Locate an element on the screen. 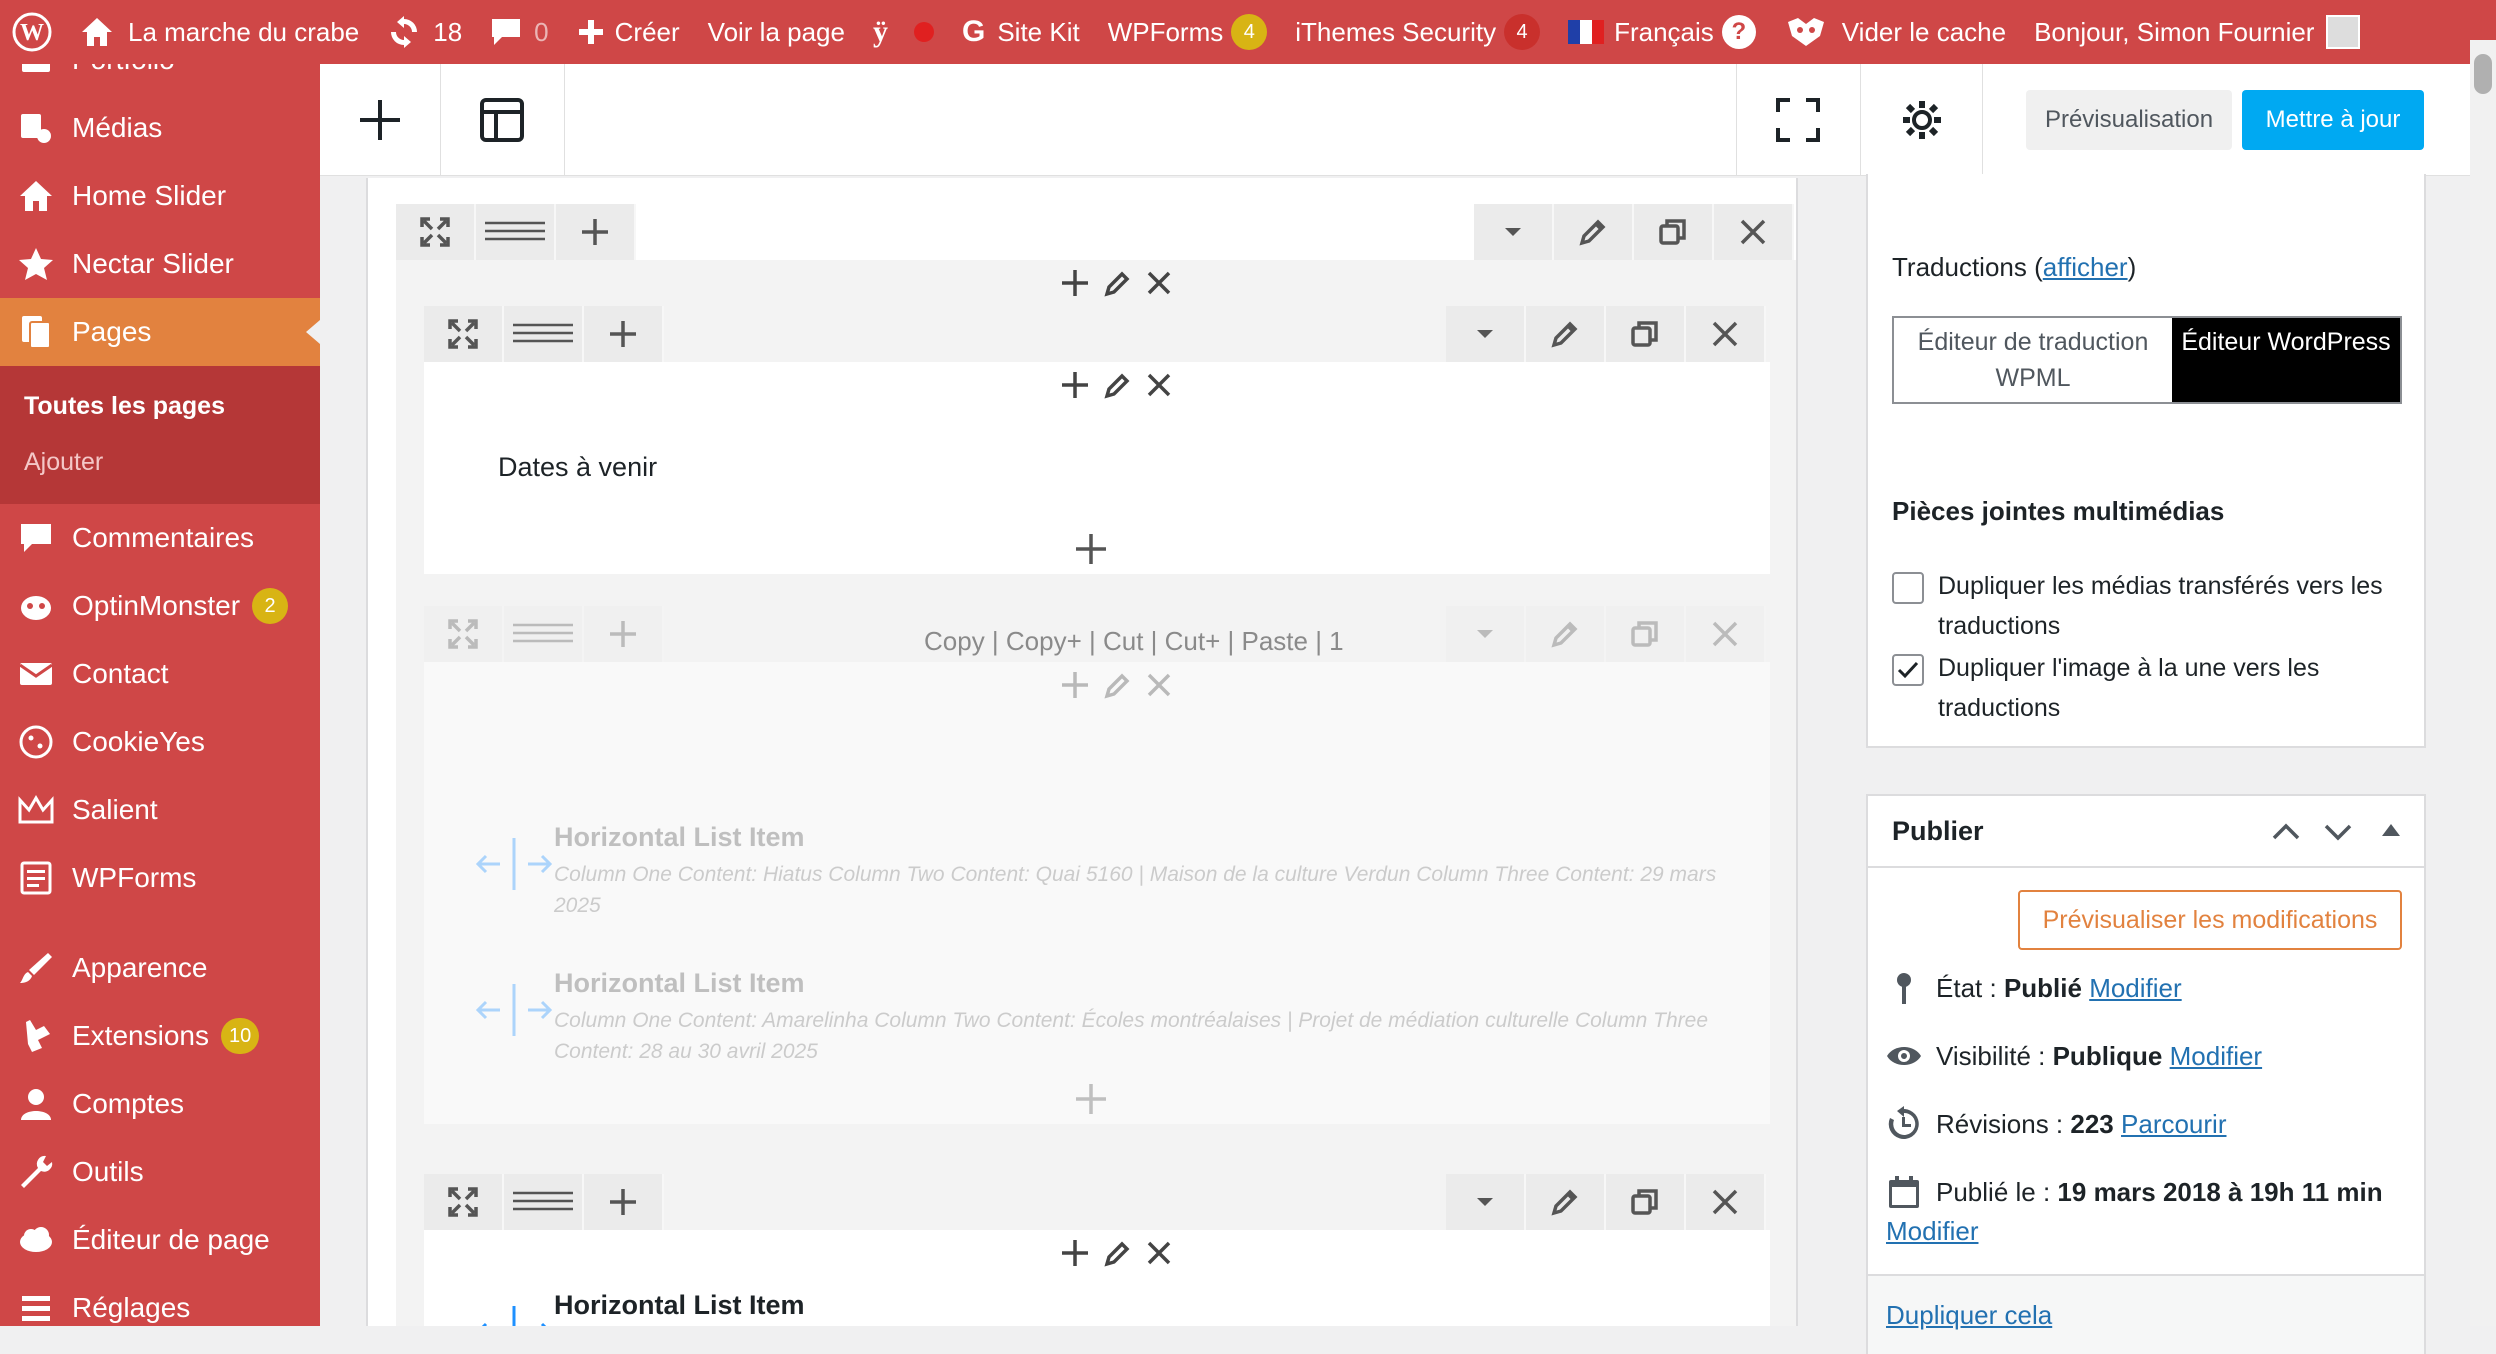  show-translations-link: afficher is located at coordinates (2085, 267).